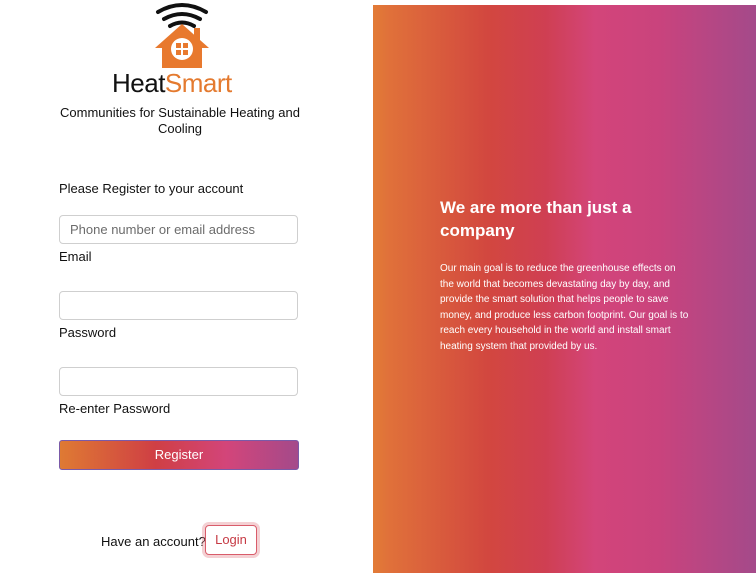 The height and width of the screenshot is (573, 756). I want to click on have-account-text: Have an account?, so click(153, 541).